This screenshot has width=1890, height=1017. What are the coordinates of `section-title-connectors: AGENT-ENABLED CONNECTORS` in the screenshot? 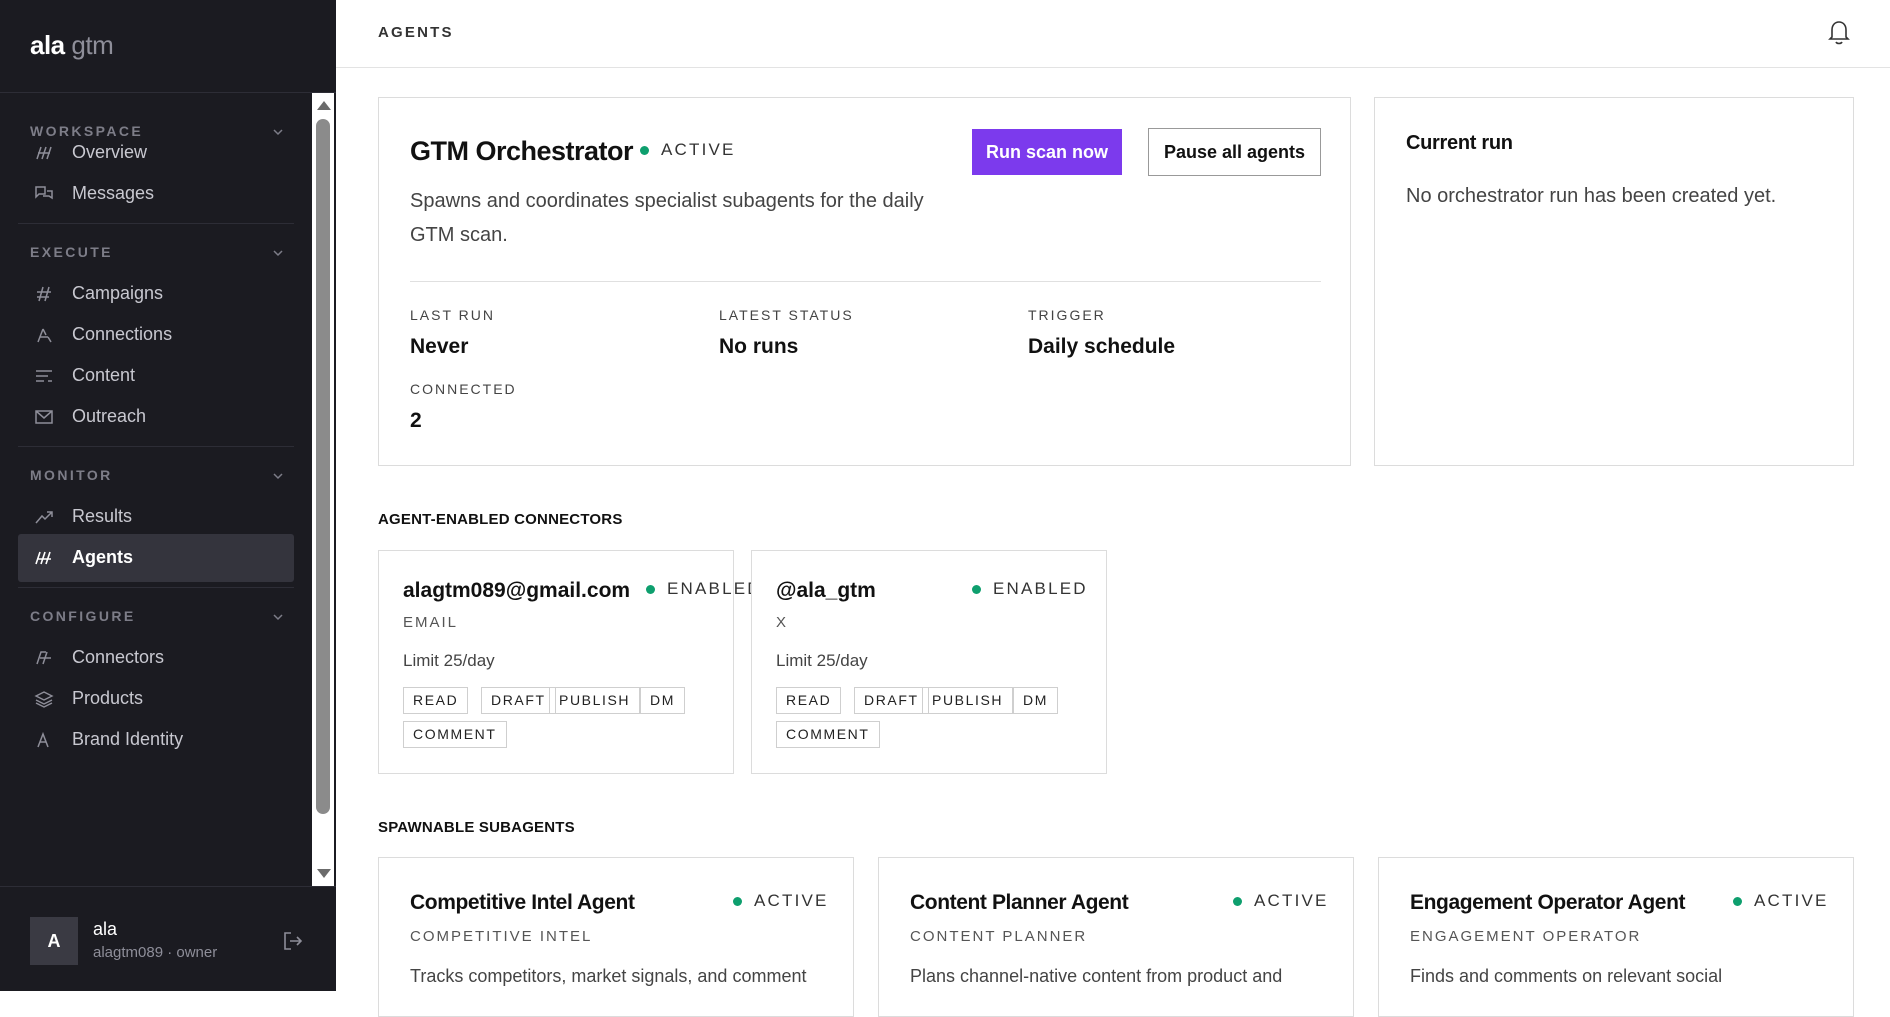 It's located at (500, 519).